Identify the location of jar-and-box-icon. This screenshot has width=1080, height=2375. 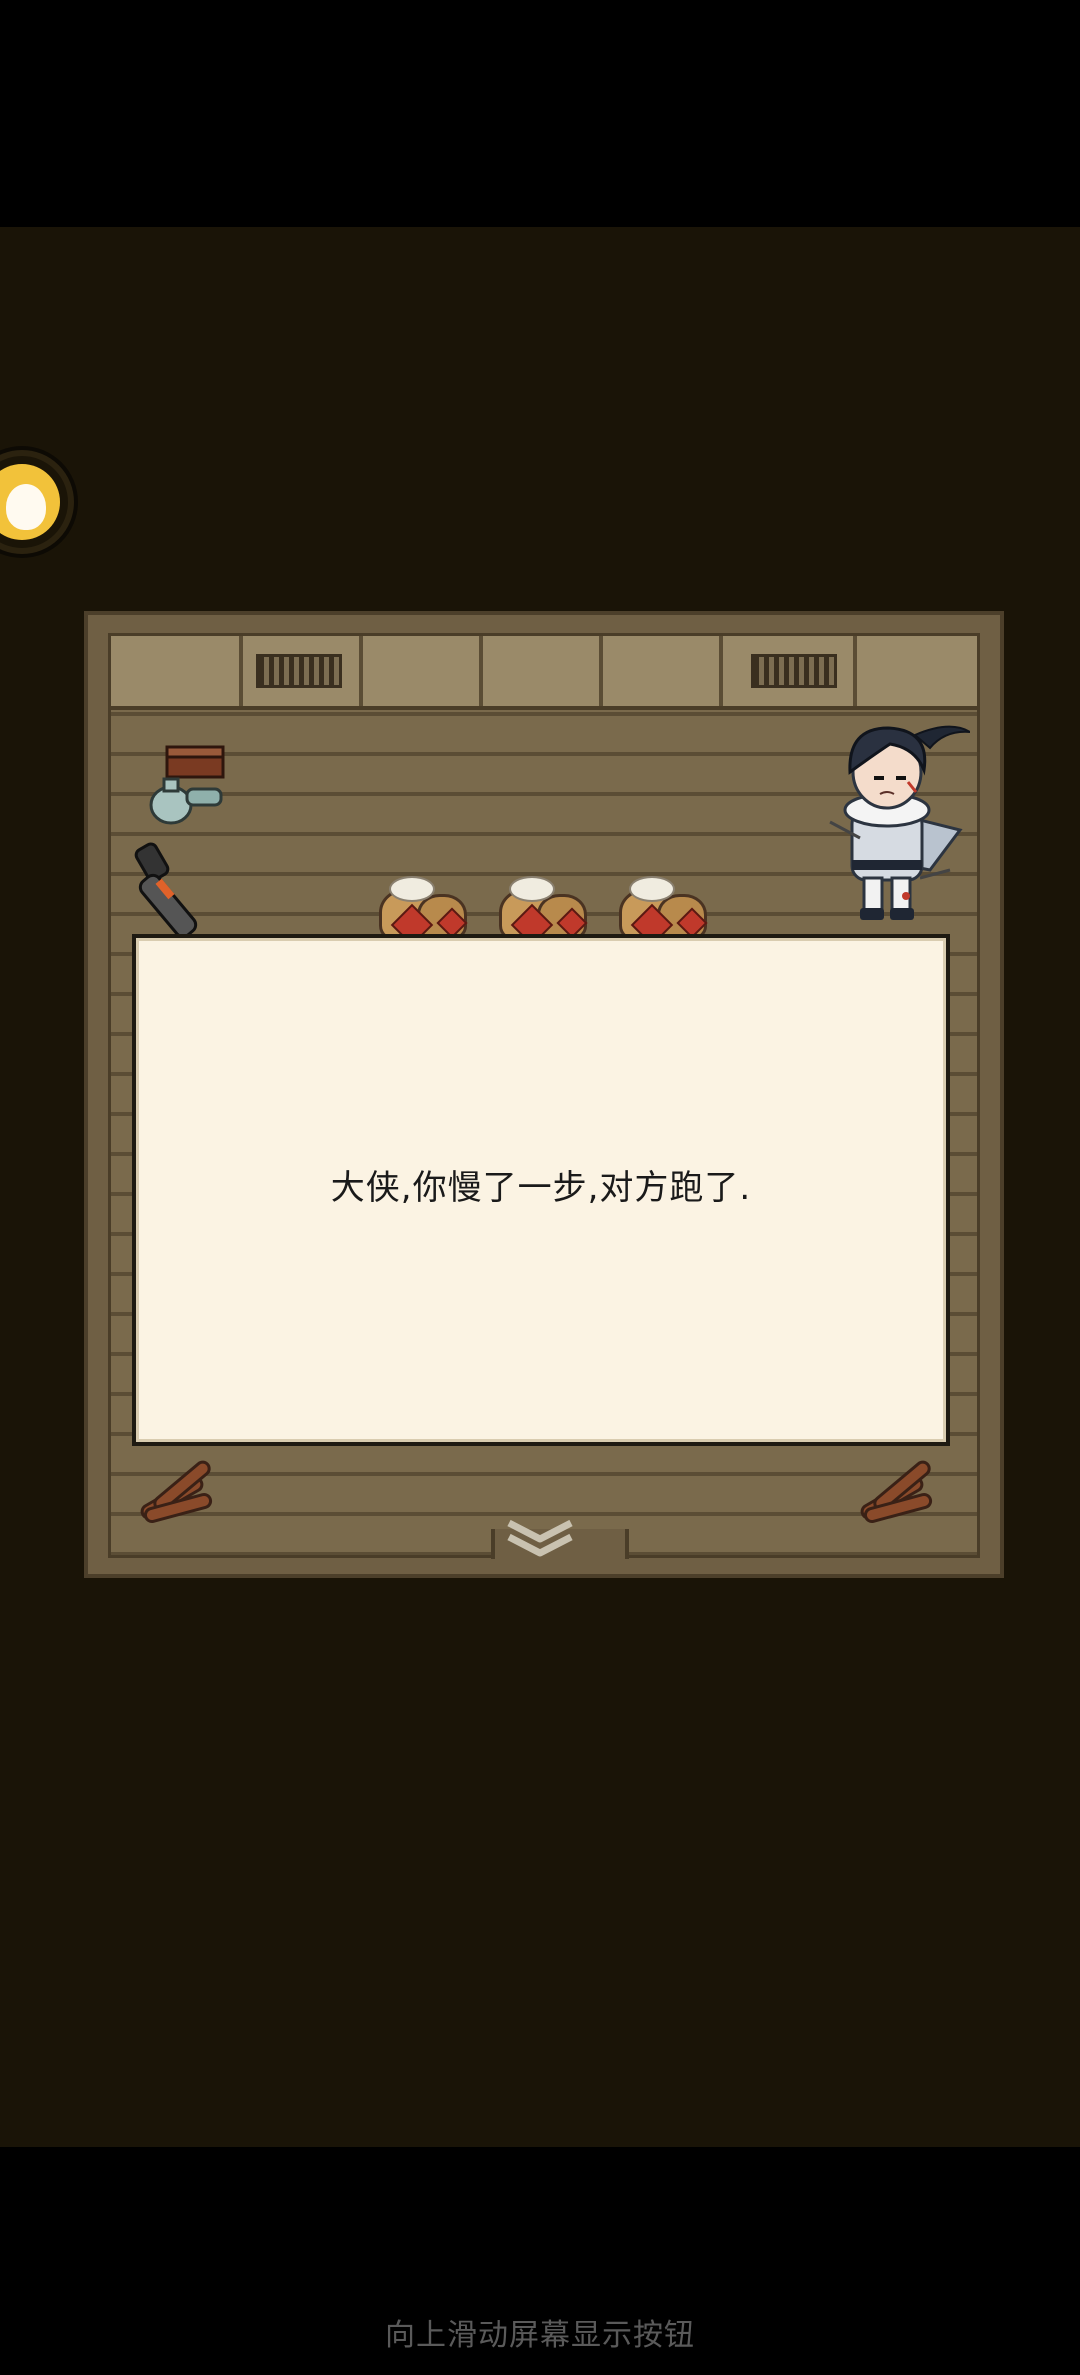
(184, 786).